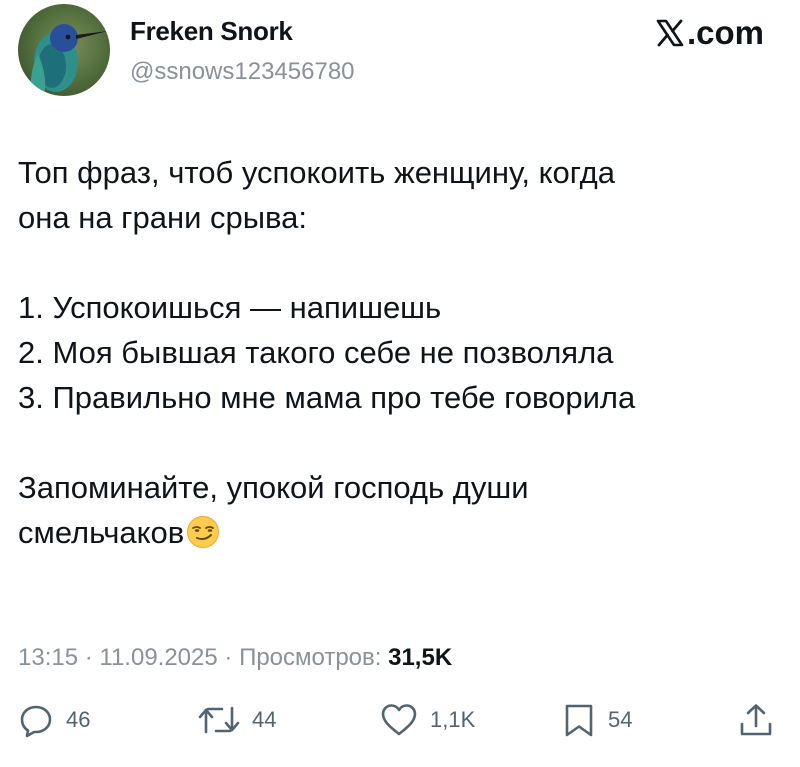  I want to click on hummingbird-avatar-image, so click(69, 60).